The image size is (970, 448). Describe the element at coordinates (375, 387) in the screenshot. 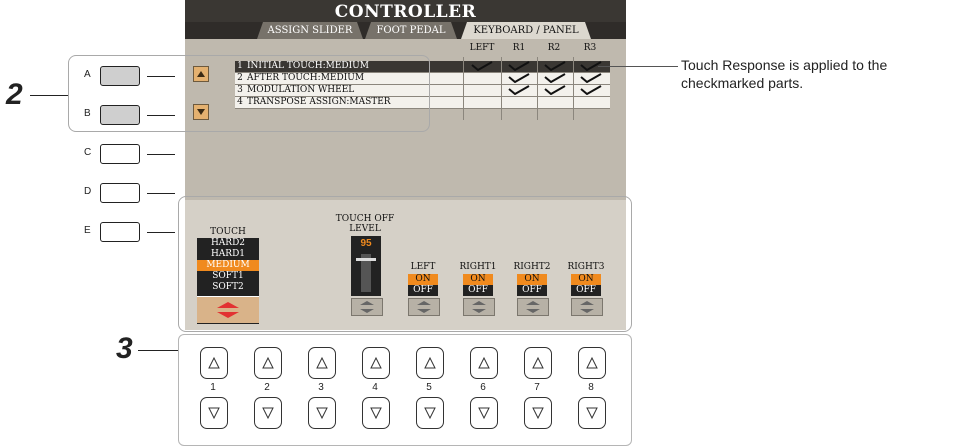

I see `panel-number: 4` at that location.